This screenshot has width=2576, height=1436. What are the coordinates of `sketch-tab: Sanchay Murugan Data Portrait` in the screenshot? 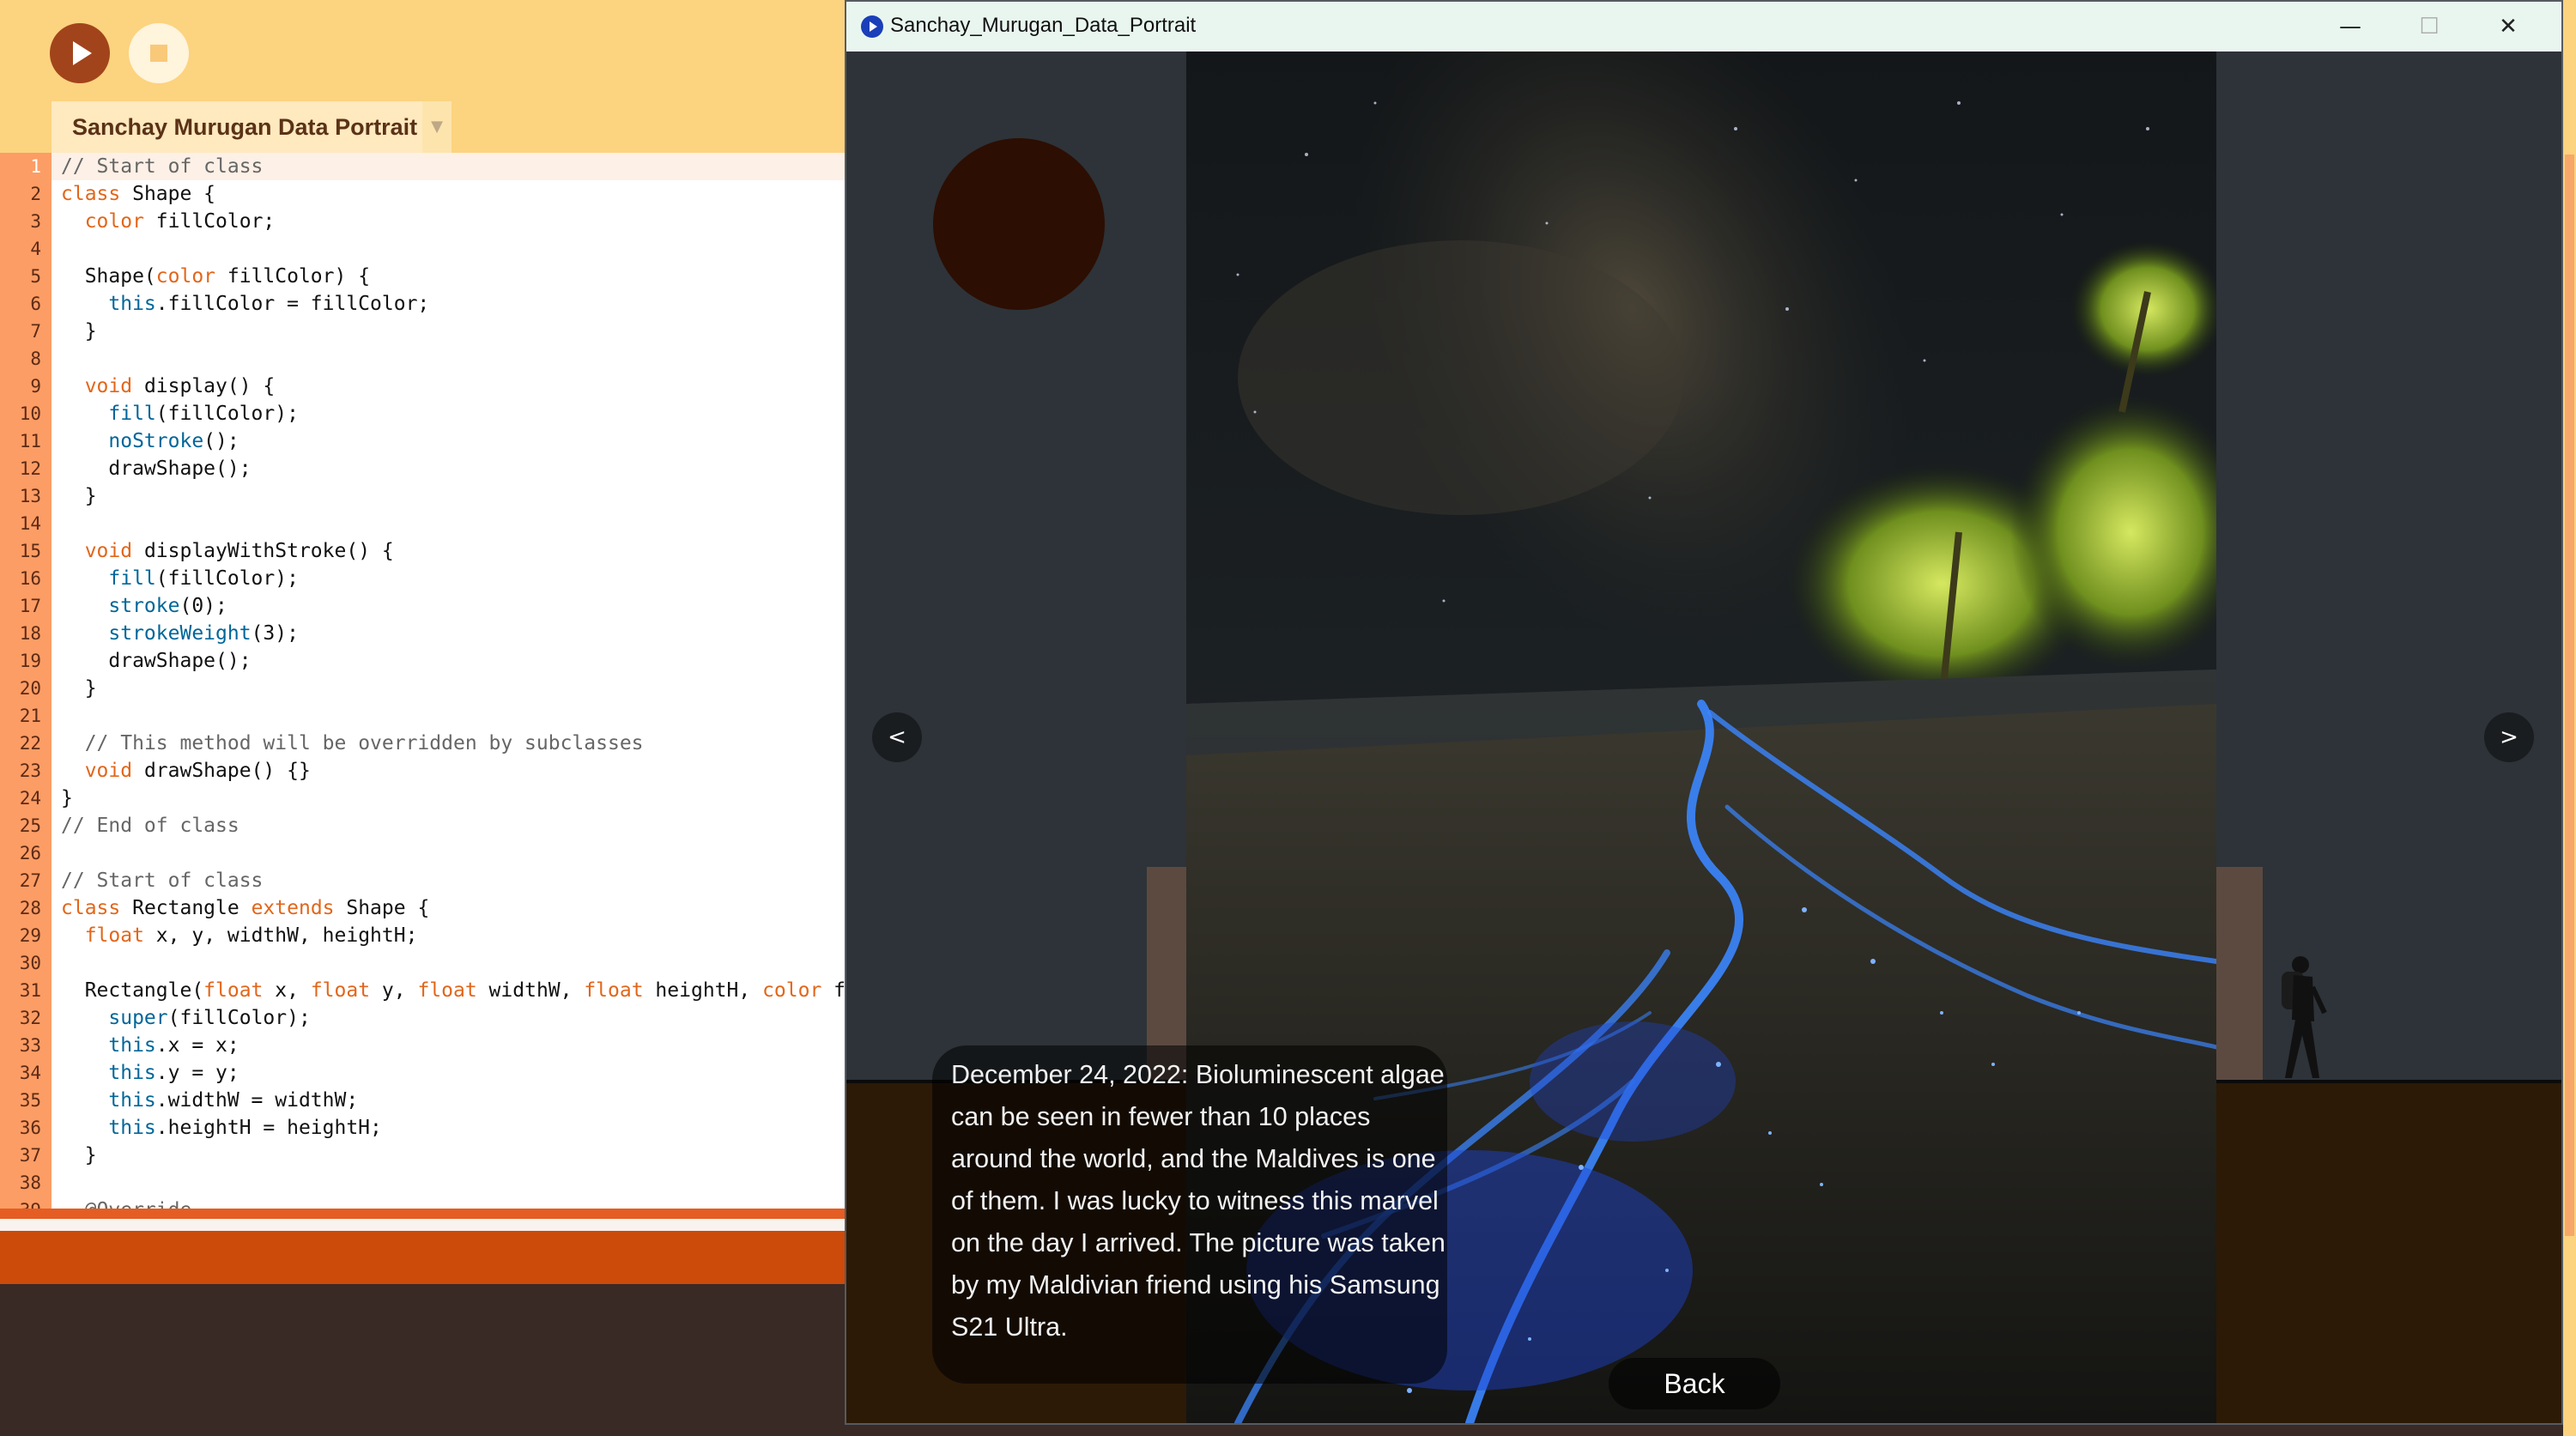 It's located at (237, 127).